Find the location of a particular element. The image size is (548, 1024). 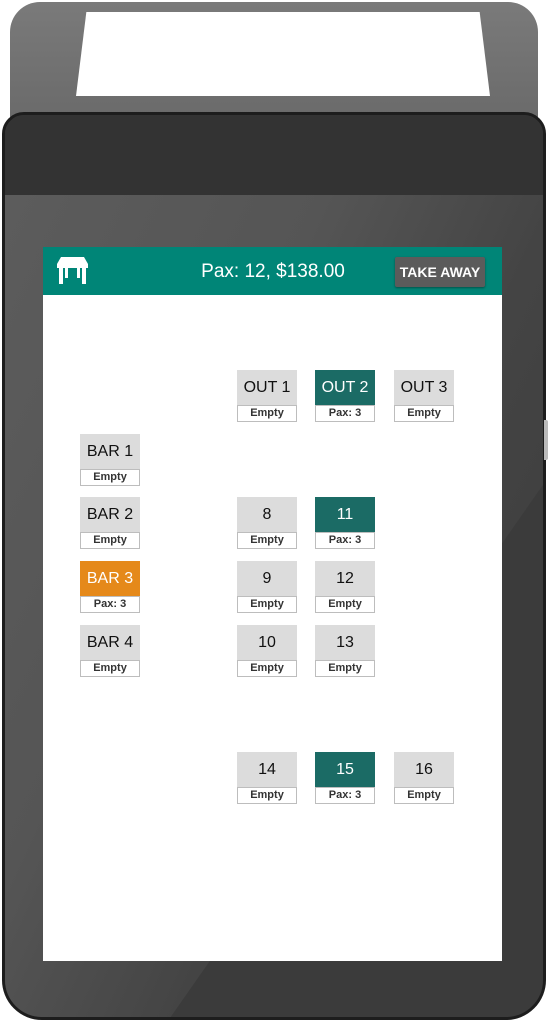

order-summary: Pax: 12, $138.00 is located at coordinates (273, 271).